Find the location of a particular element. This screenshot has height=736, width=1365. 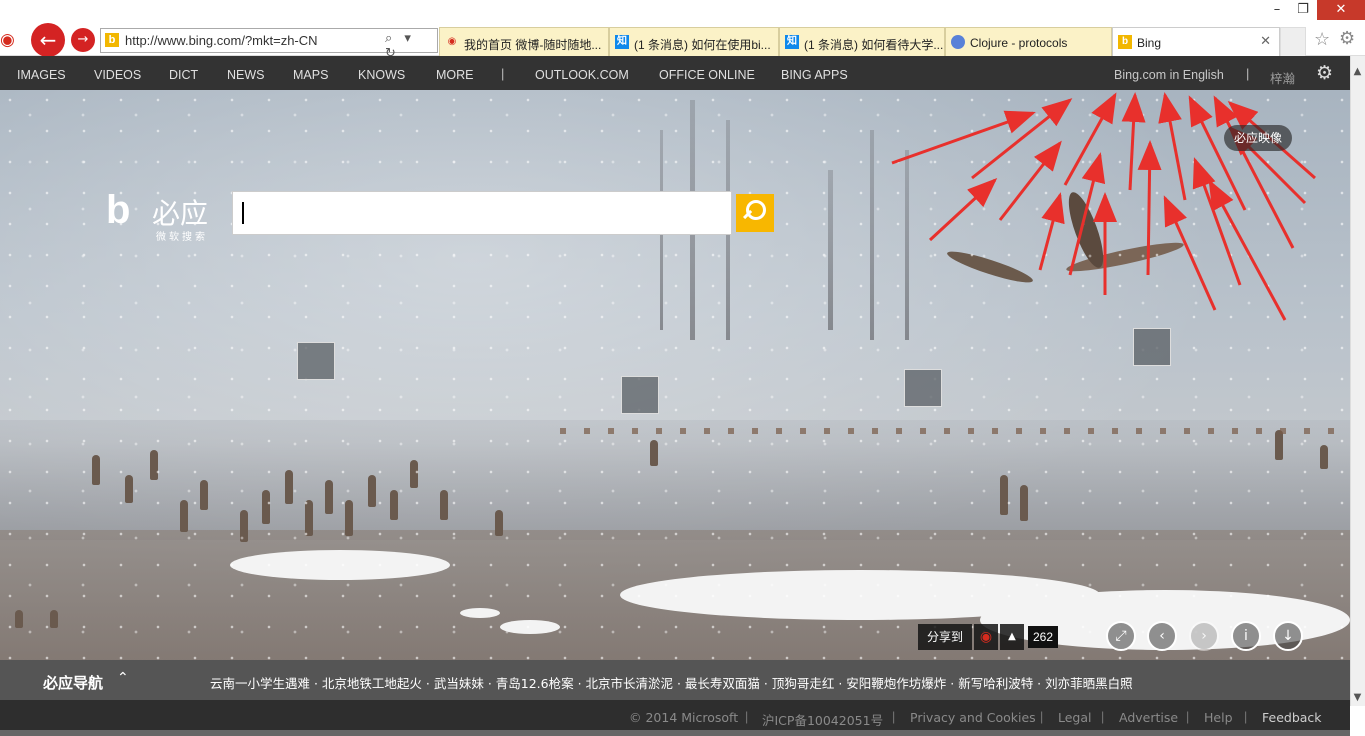

bing-logo-mark: b is located at coordinates (118, 210).